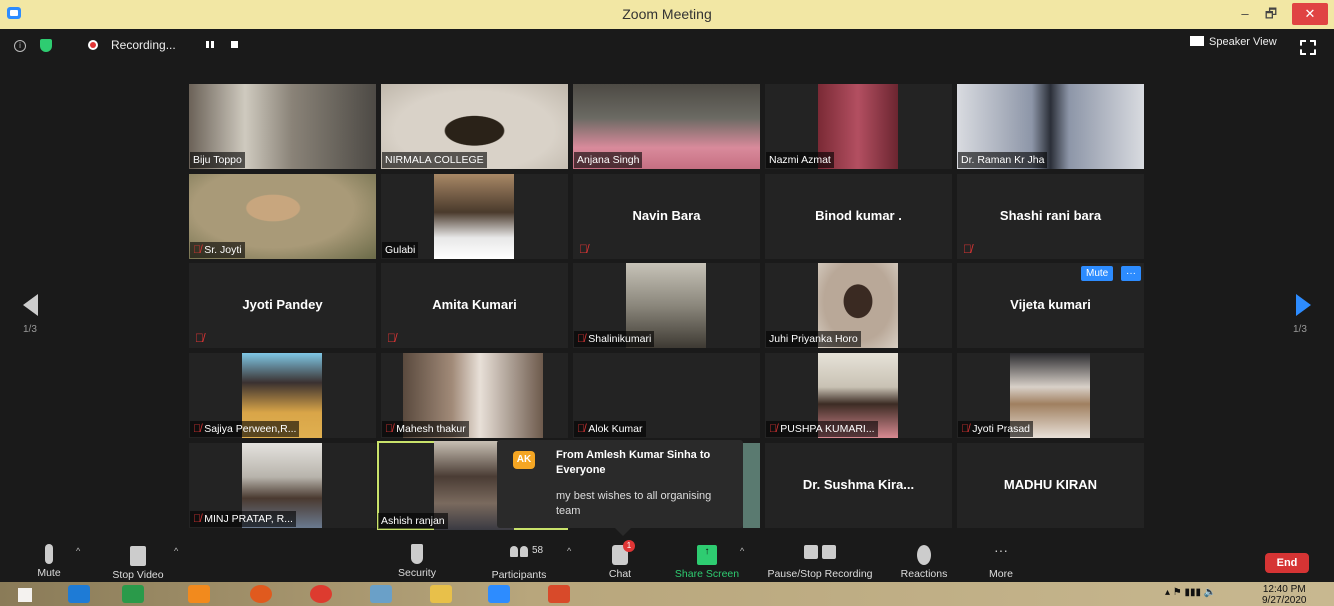 The image size is (1334, 606). Describe the element at coordinates (78, 551) in the screenshot. I see `audio-options-chevron-icon: ^` at that location.